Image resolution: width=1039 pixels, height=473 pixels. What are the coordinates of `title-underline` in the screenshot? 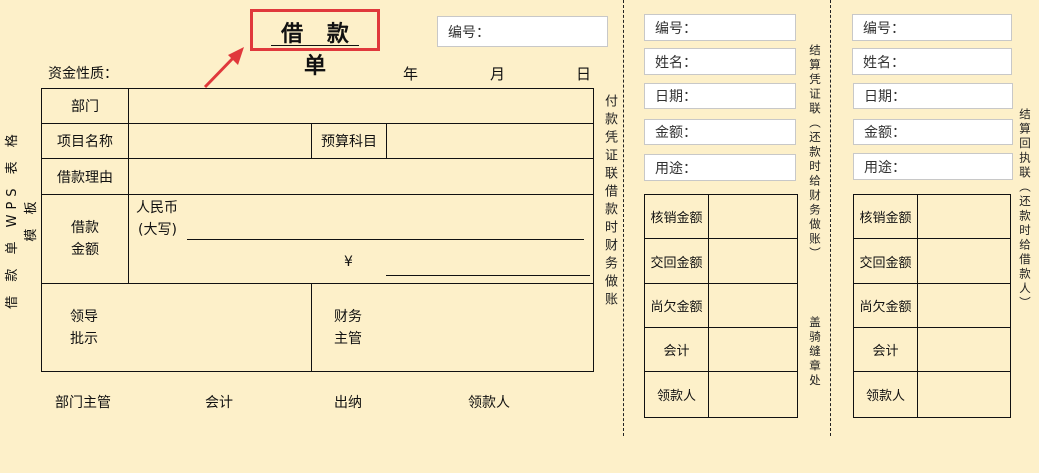 It's located at (315, 45).